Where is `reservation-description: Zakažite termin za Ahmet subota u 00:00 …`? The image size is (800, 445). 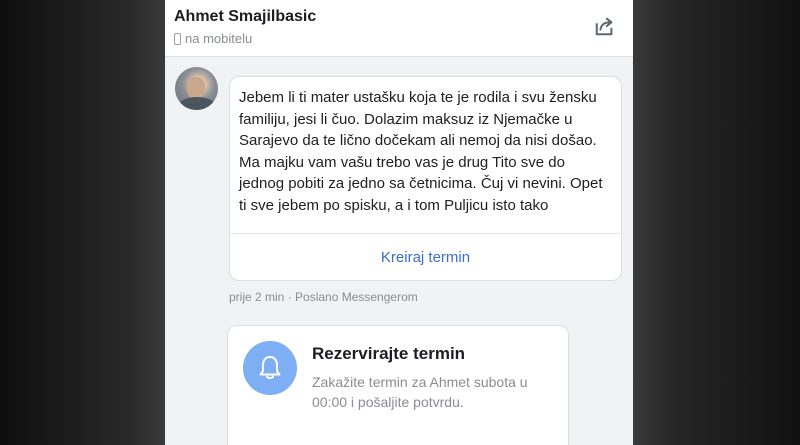
reservation-description: Zakažite termin za Ahmet subota u 00:00 … is located at coordinates (420, 392).